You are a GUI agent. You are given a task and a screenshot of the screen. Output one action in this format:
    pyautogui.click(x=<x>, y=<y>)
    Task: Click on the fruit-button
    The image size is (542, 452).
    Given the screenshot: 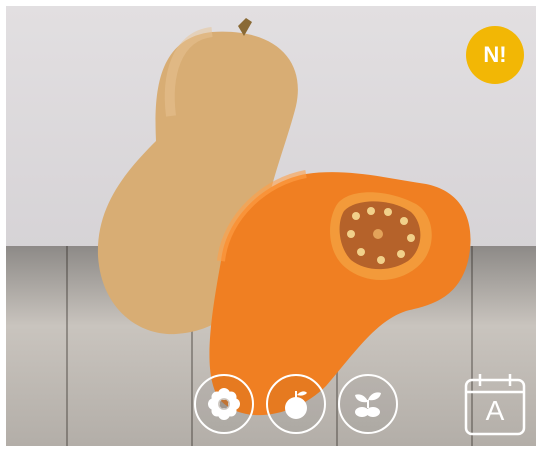 What is the action you would take?
    pyautogui.click(x=296, y=404)
    